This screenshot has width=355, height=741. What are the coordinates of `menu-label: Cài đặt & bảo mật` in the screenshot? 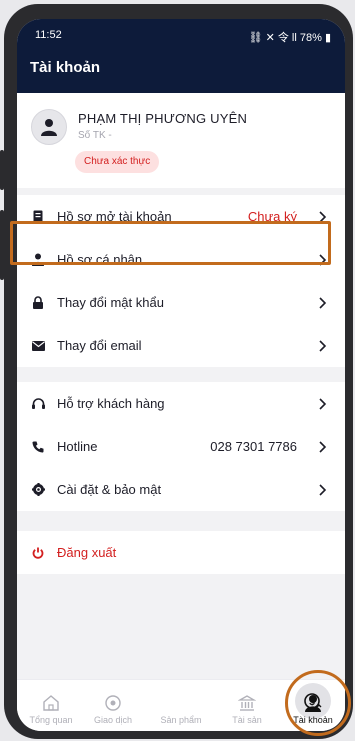 It's located at (109, 489).